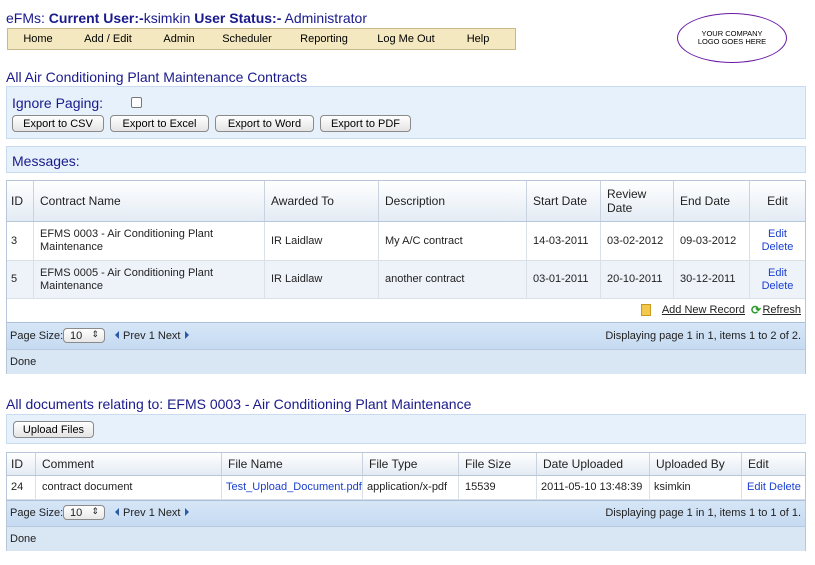 This screenshot has height=565, width=815. What do you see at coordinates (324, 39) in the screenshot?
I see `menu-reporting: Reporting` at bounding box center [324, 39].